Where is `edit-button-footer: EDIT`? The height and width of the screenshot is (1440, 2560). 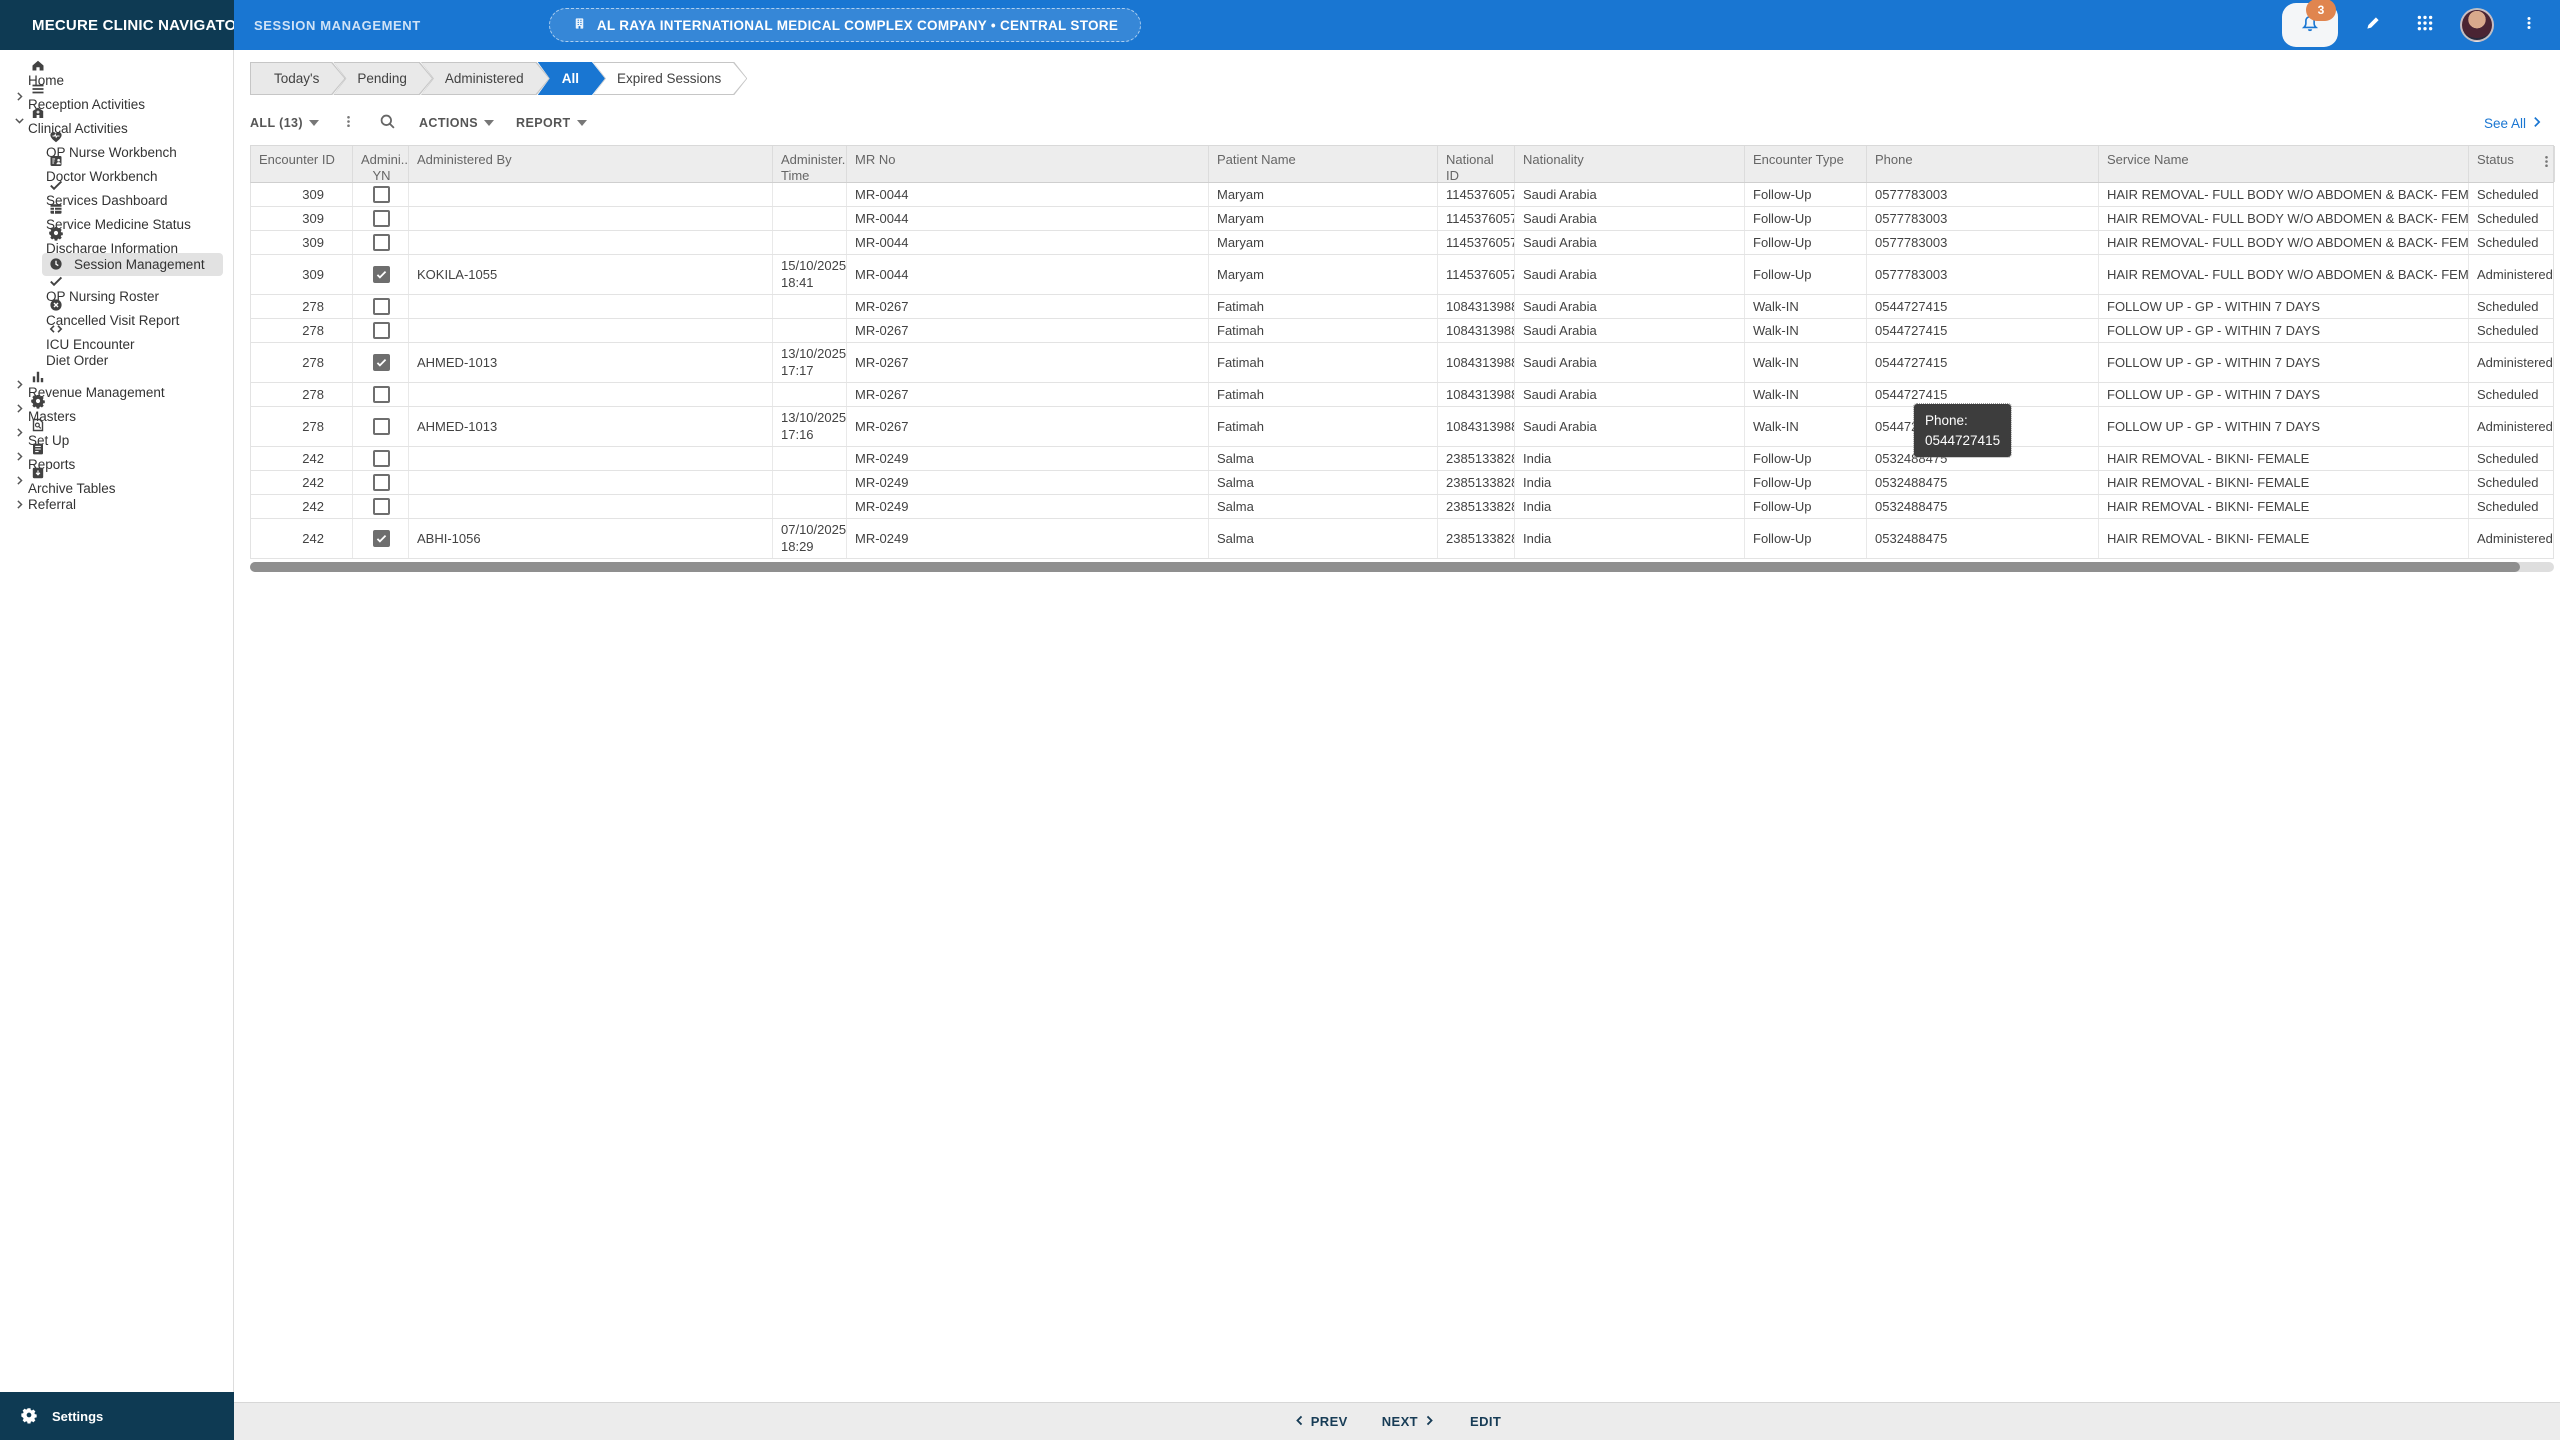 edit-button-footer: EDIT is located at coordinates (1485, 1421).